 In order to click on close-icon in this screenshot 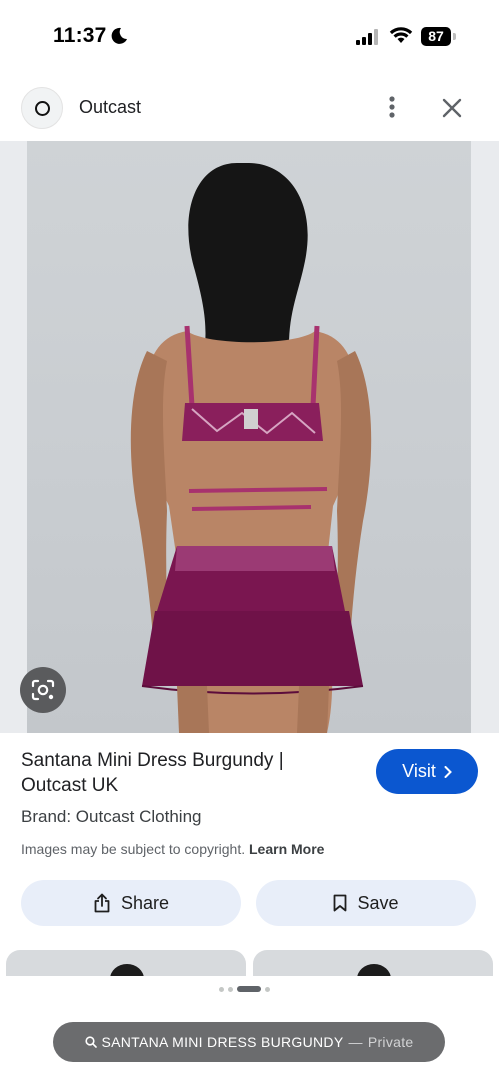, I will do `click(452, 108)`.